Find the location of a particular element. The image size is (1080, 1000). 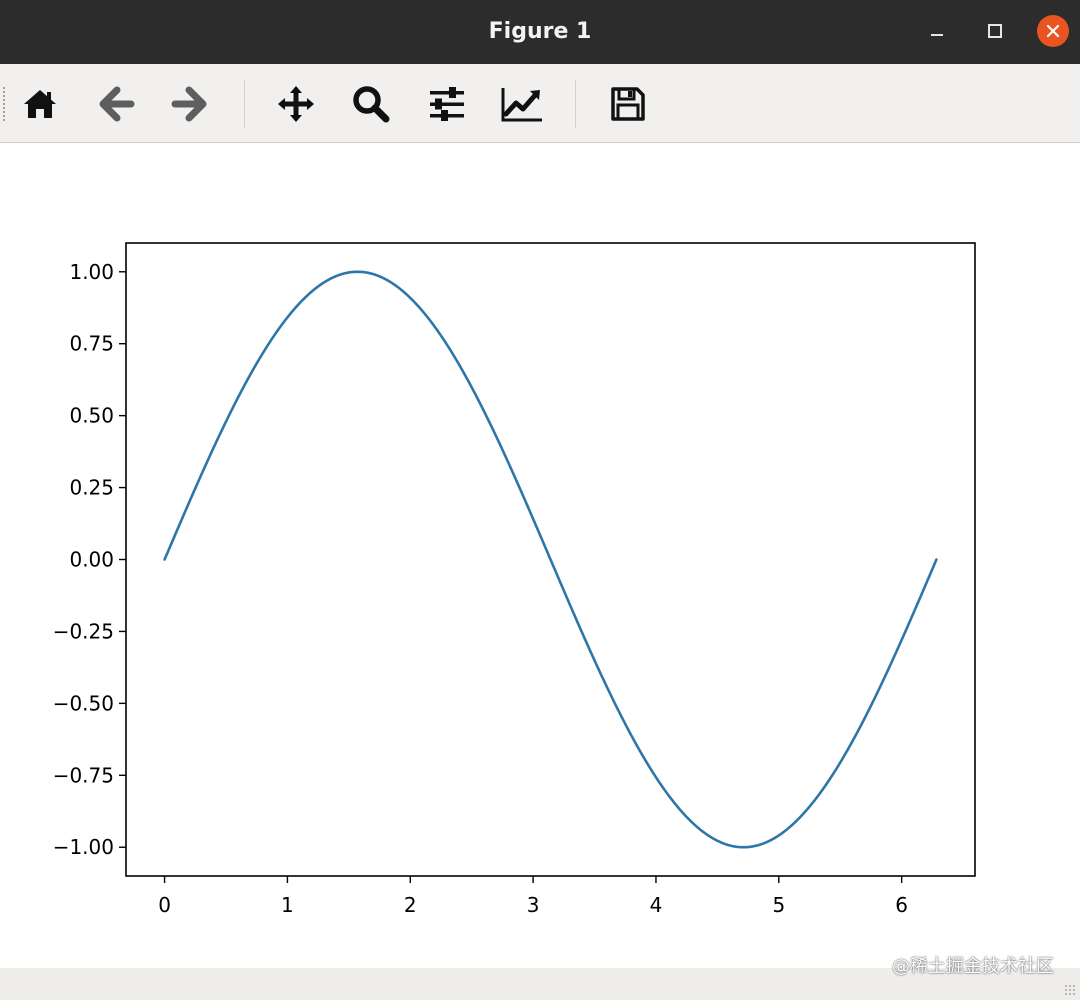

save-button is located at coordinates (628, 104).